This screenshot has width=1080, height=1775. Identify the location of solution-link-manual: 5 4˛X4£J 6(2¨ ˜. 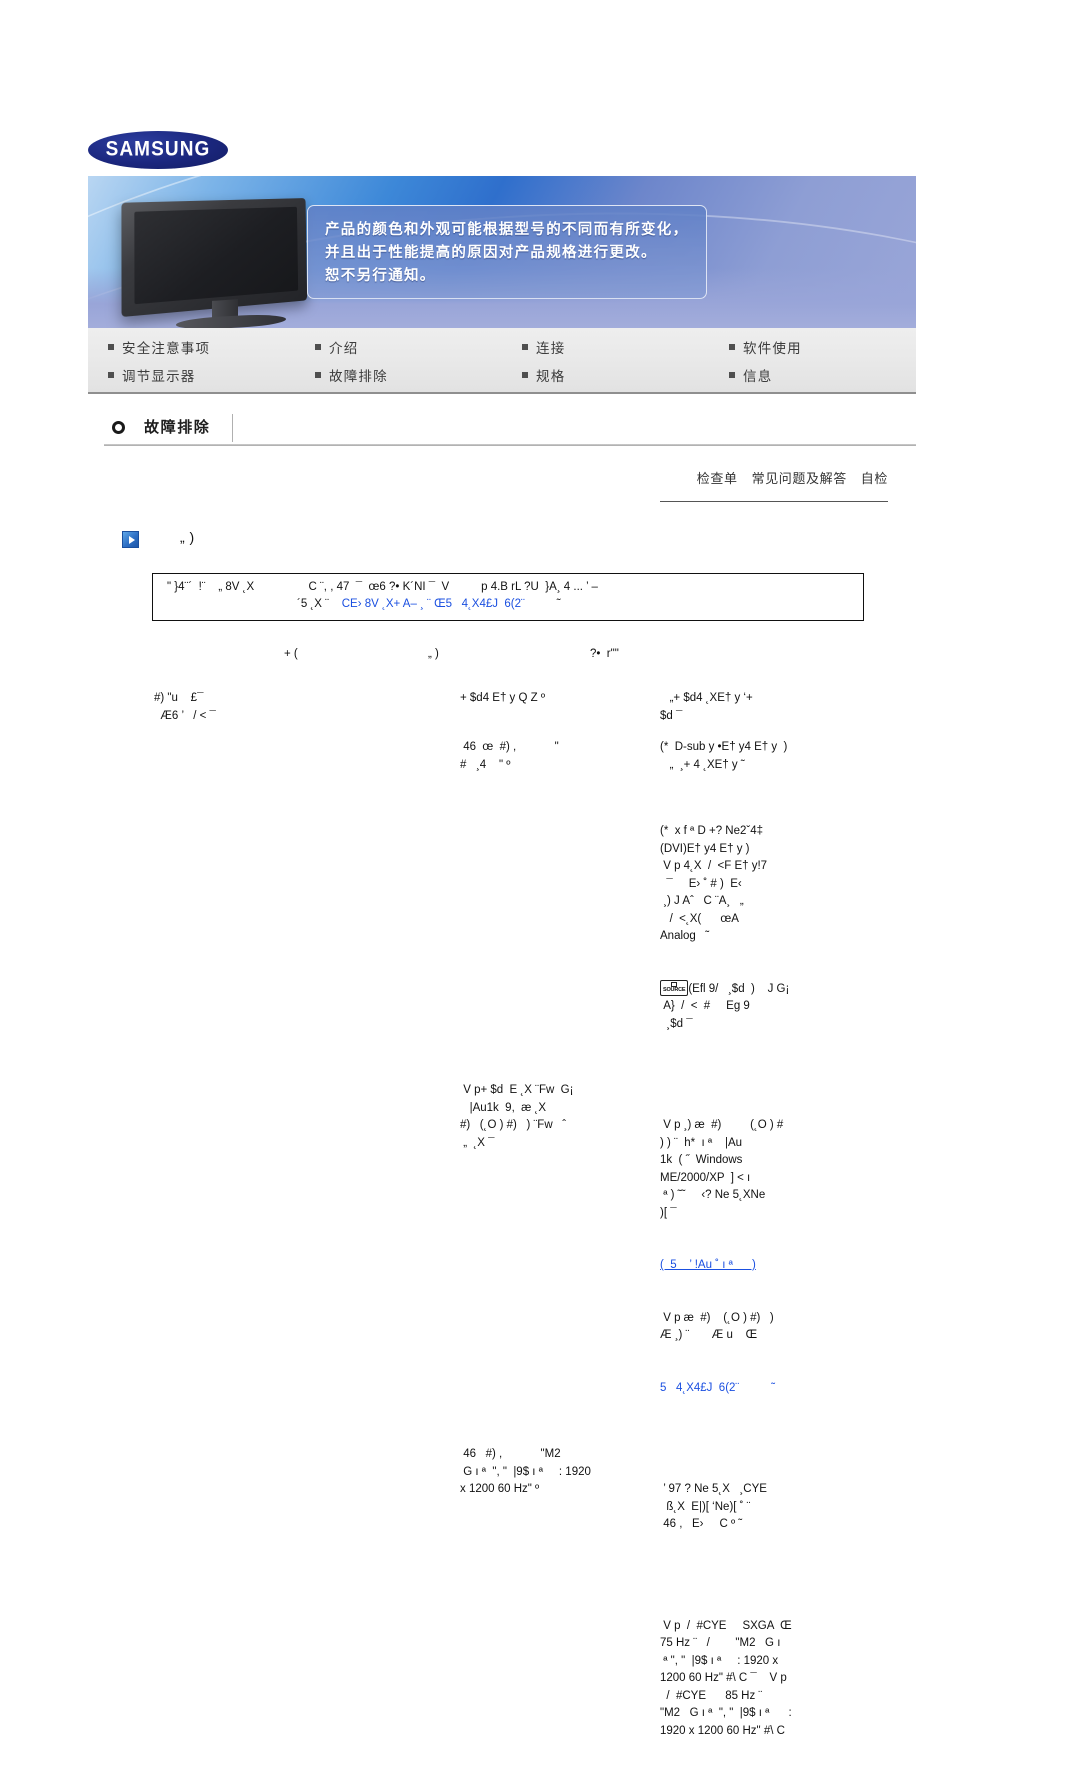
(780, 1389).